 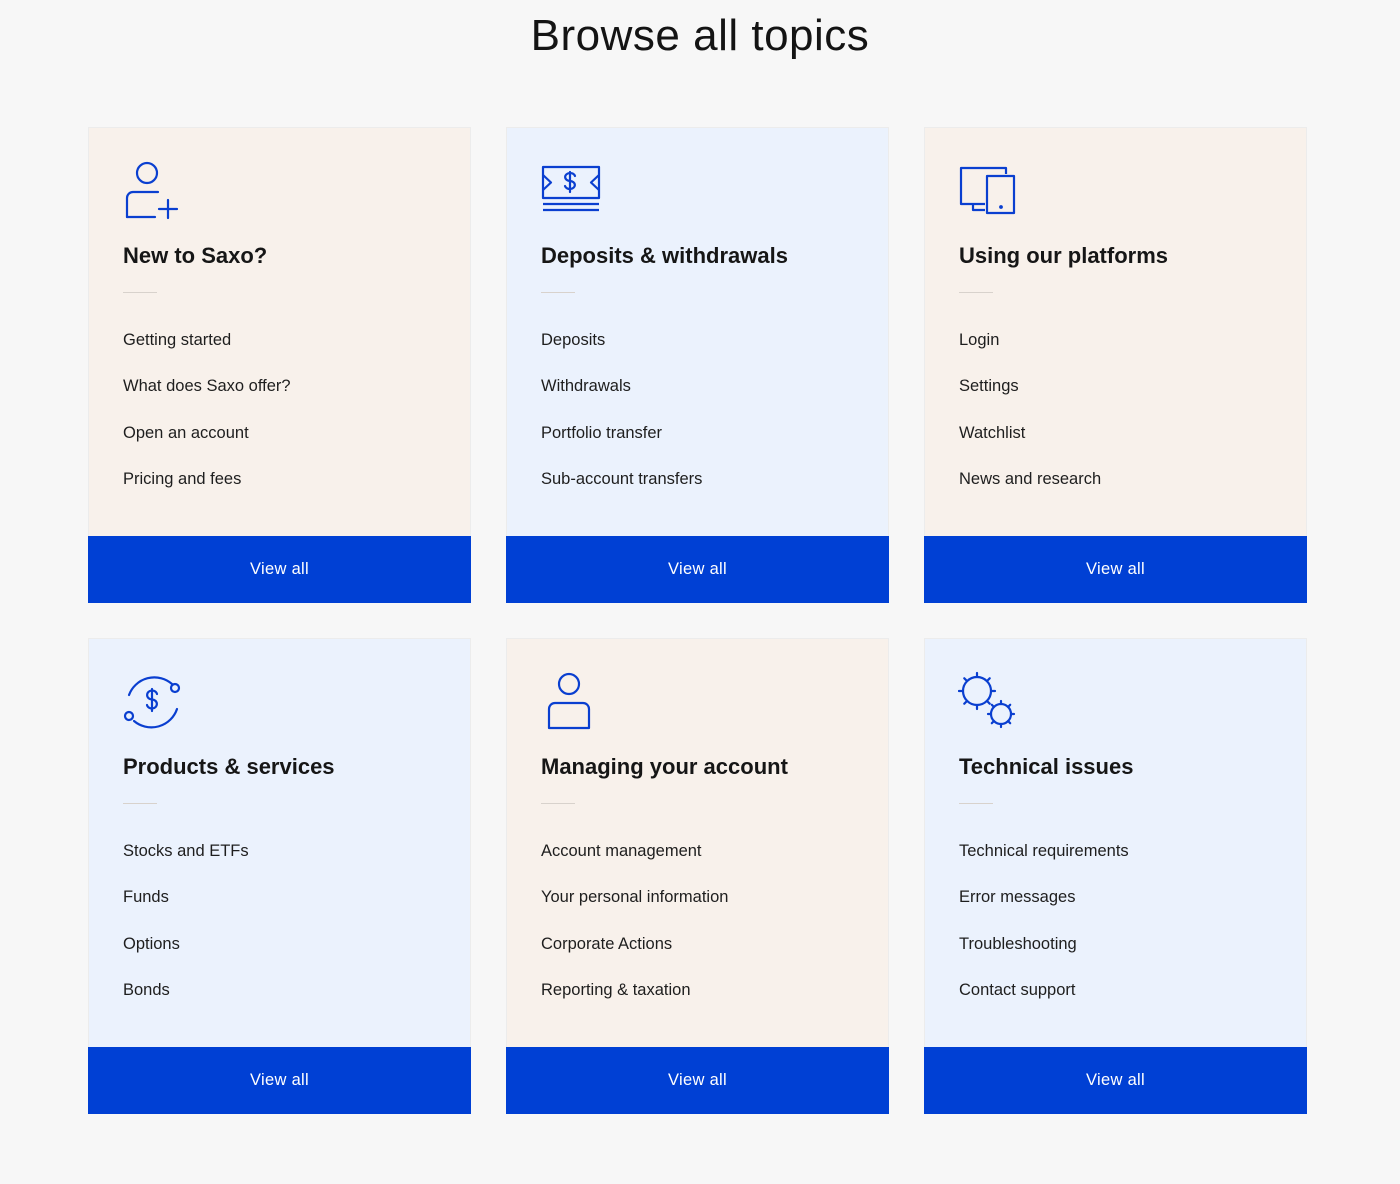 What do you see at coordinates (634, 908) in the screenshot?
I see `topic-link: Your personal information` at bounding box center [634, 908].